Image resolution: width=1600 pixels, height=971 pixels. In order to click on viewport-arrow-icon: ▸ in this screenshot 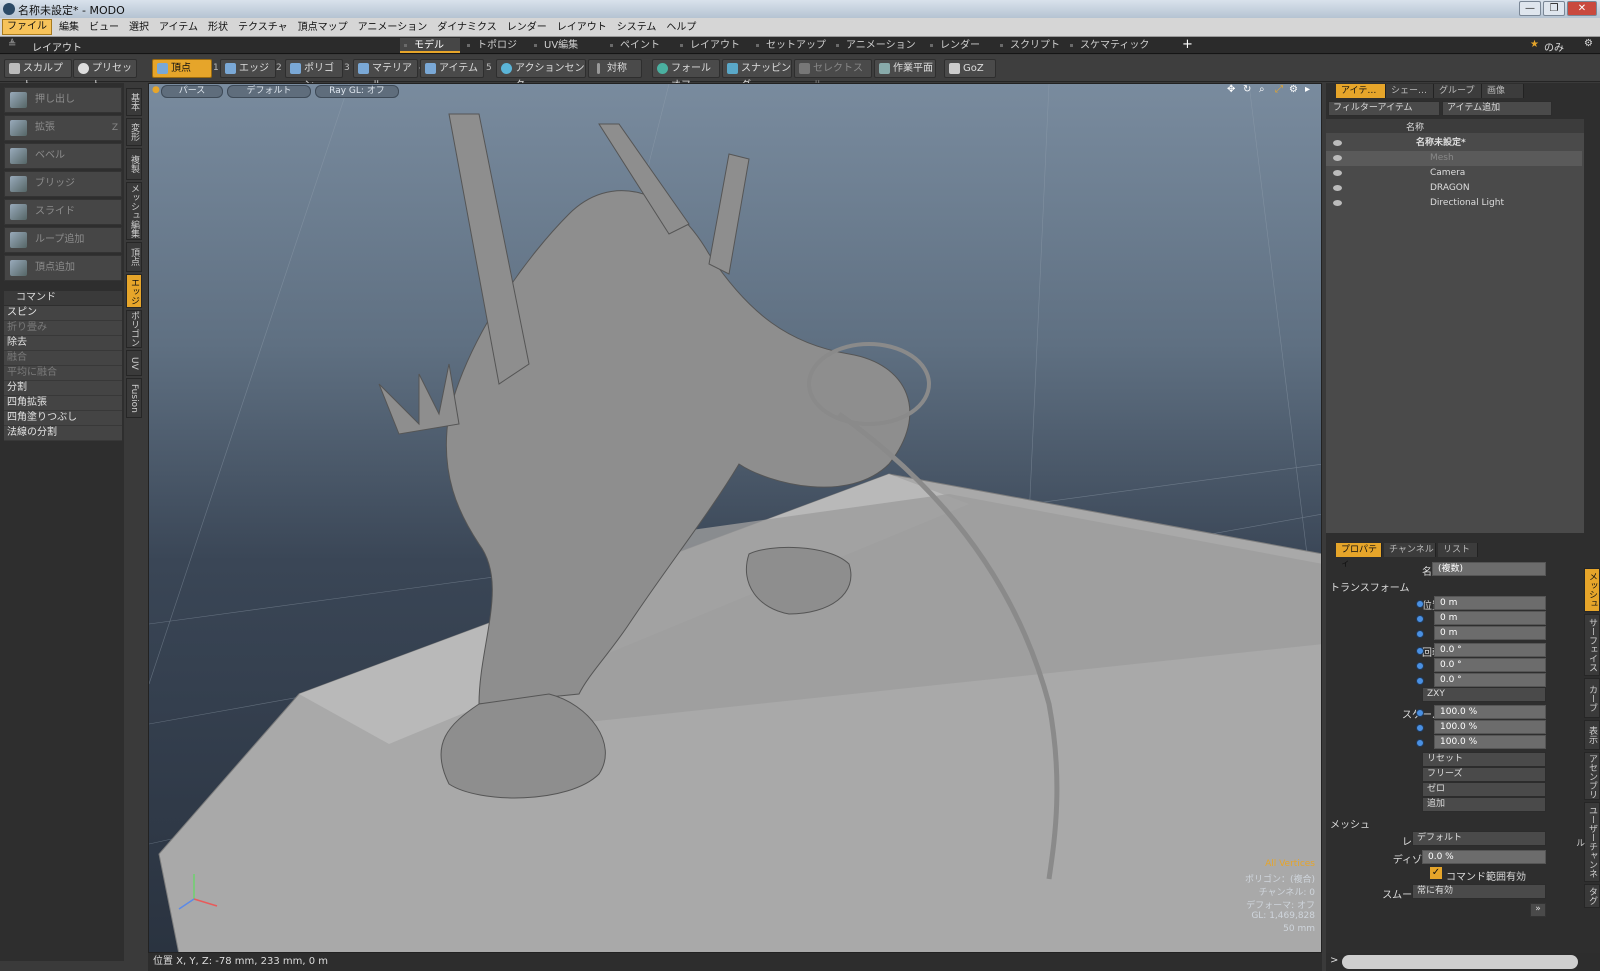, I will do `click(1307, 89)`.